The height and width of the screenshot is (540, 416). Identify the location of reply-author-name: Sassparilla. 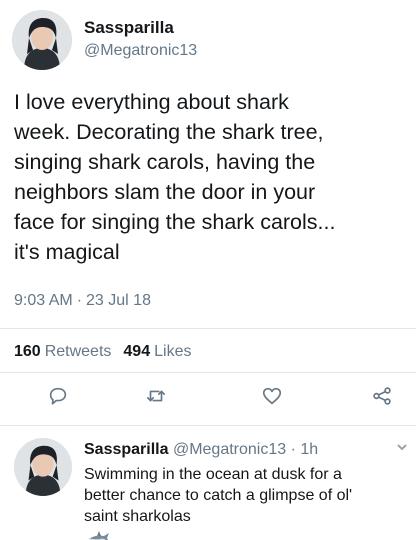
(126, 449).